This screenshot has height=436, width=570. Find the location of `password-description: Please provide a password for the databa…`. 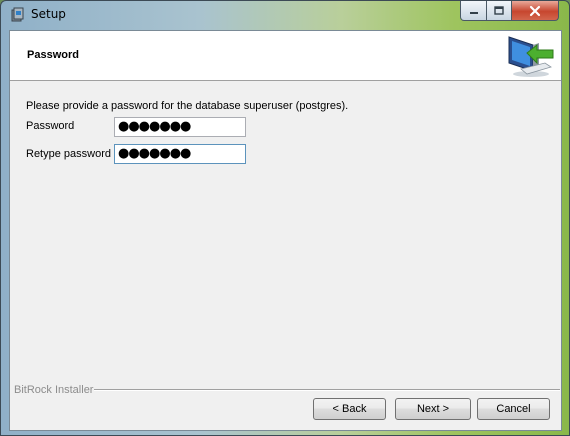

password-description: Please provide a password for the databa… is located at coordinates (187, 106).